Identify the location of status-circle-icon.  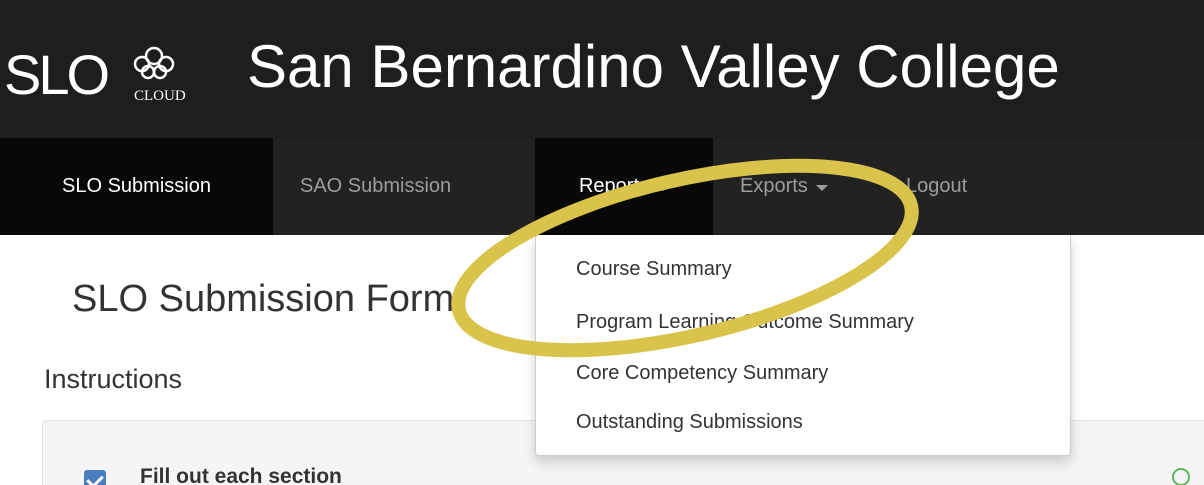
(1181, 476).